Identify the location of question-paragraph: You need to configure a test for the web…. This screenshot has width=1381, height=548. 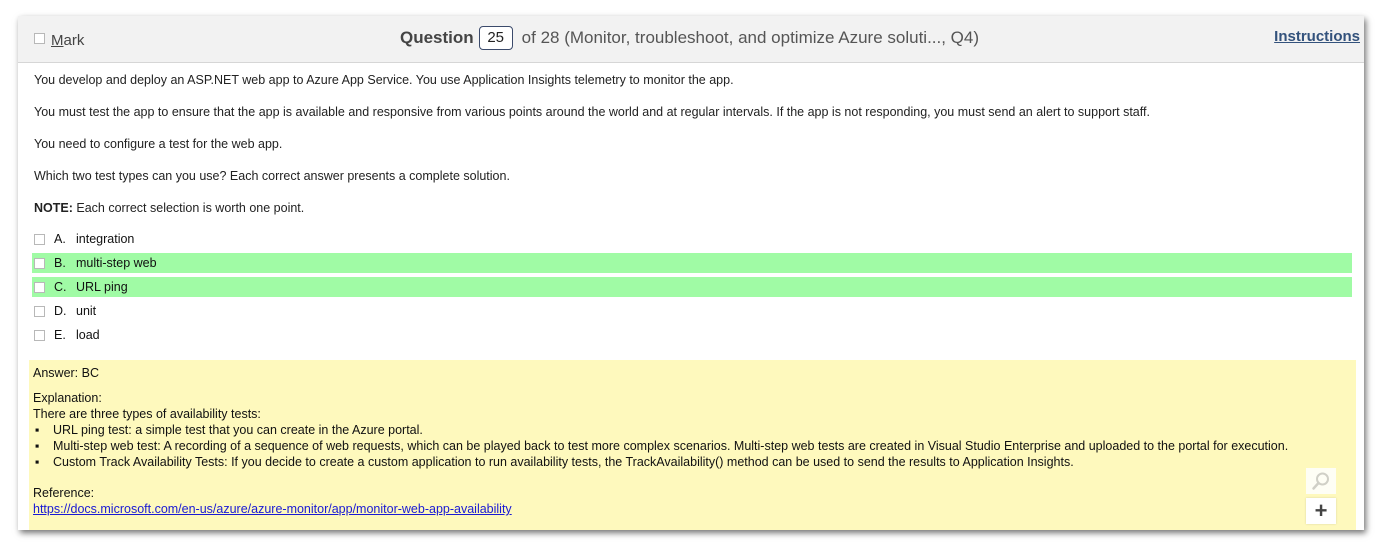
(158, 144).